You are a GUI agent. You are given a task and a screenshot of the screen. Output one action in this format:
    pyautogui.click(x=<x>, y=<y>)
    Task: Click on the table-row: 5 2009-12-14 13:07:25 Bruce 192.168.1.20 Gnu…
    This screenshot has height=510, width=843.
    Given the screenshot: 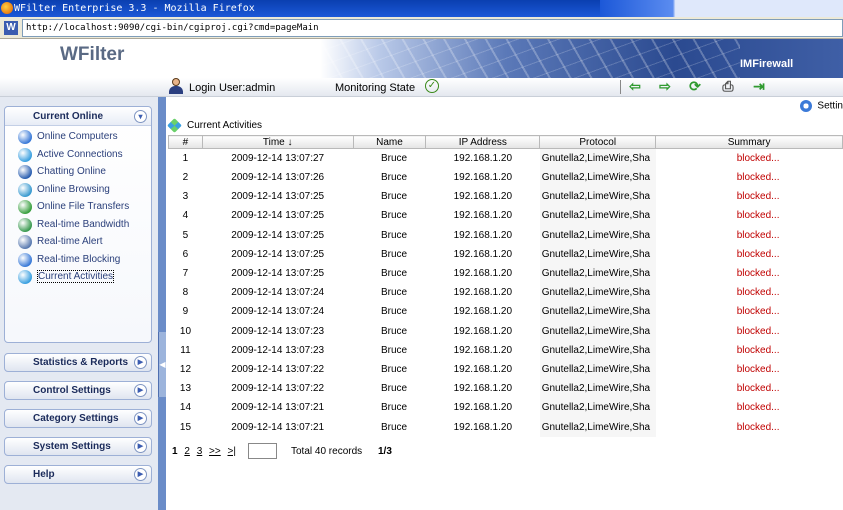 What is the action you would take?
    pyautogui.click(x=506, y=235)
    